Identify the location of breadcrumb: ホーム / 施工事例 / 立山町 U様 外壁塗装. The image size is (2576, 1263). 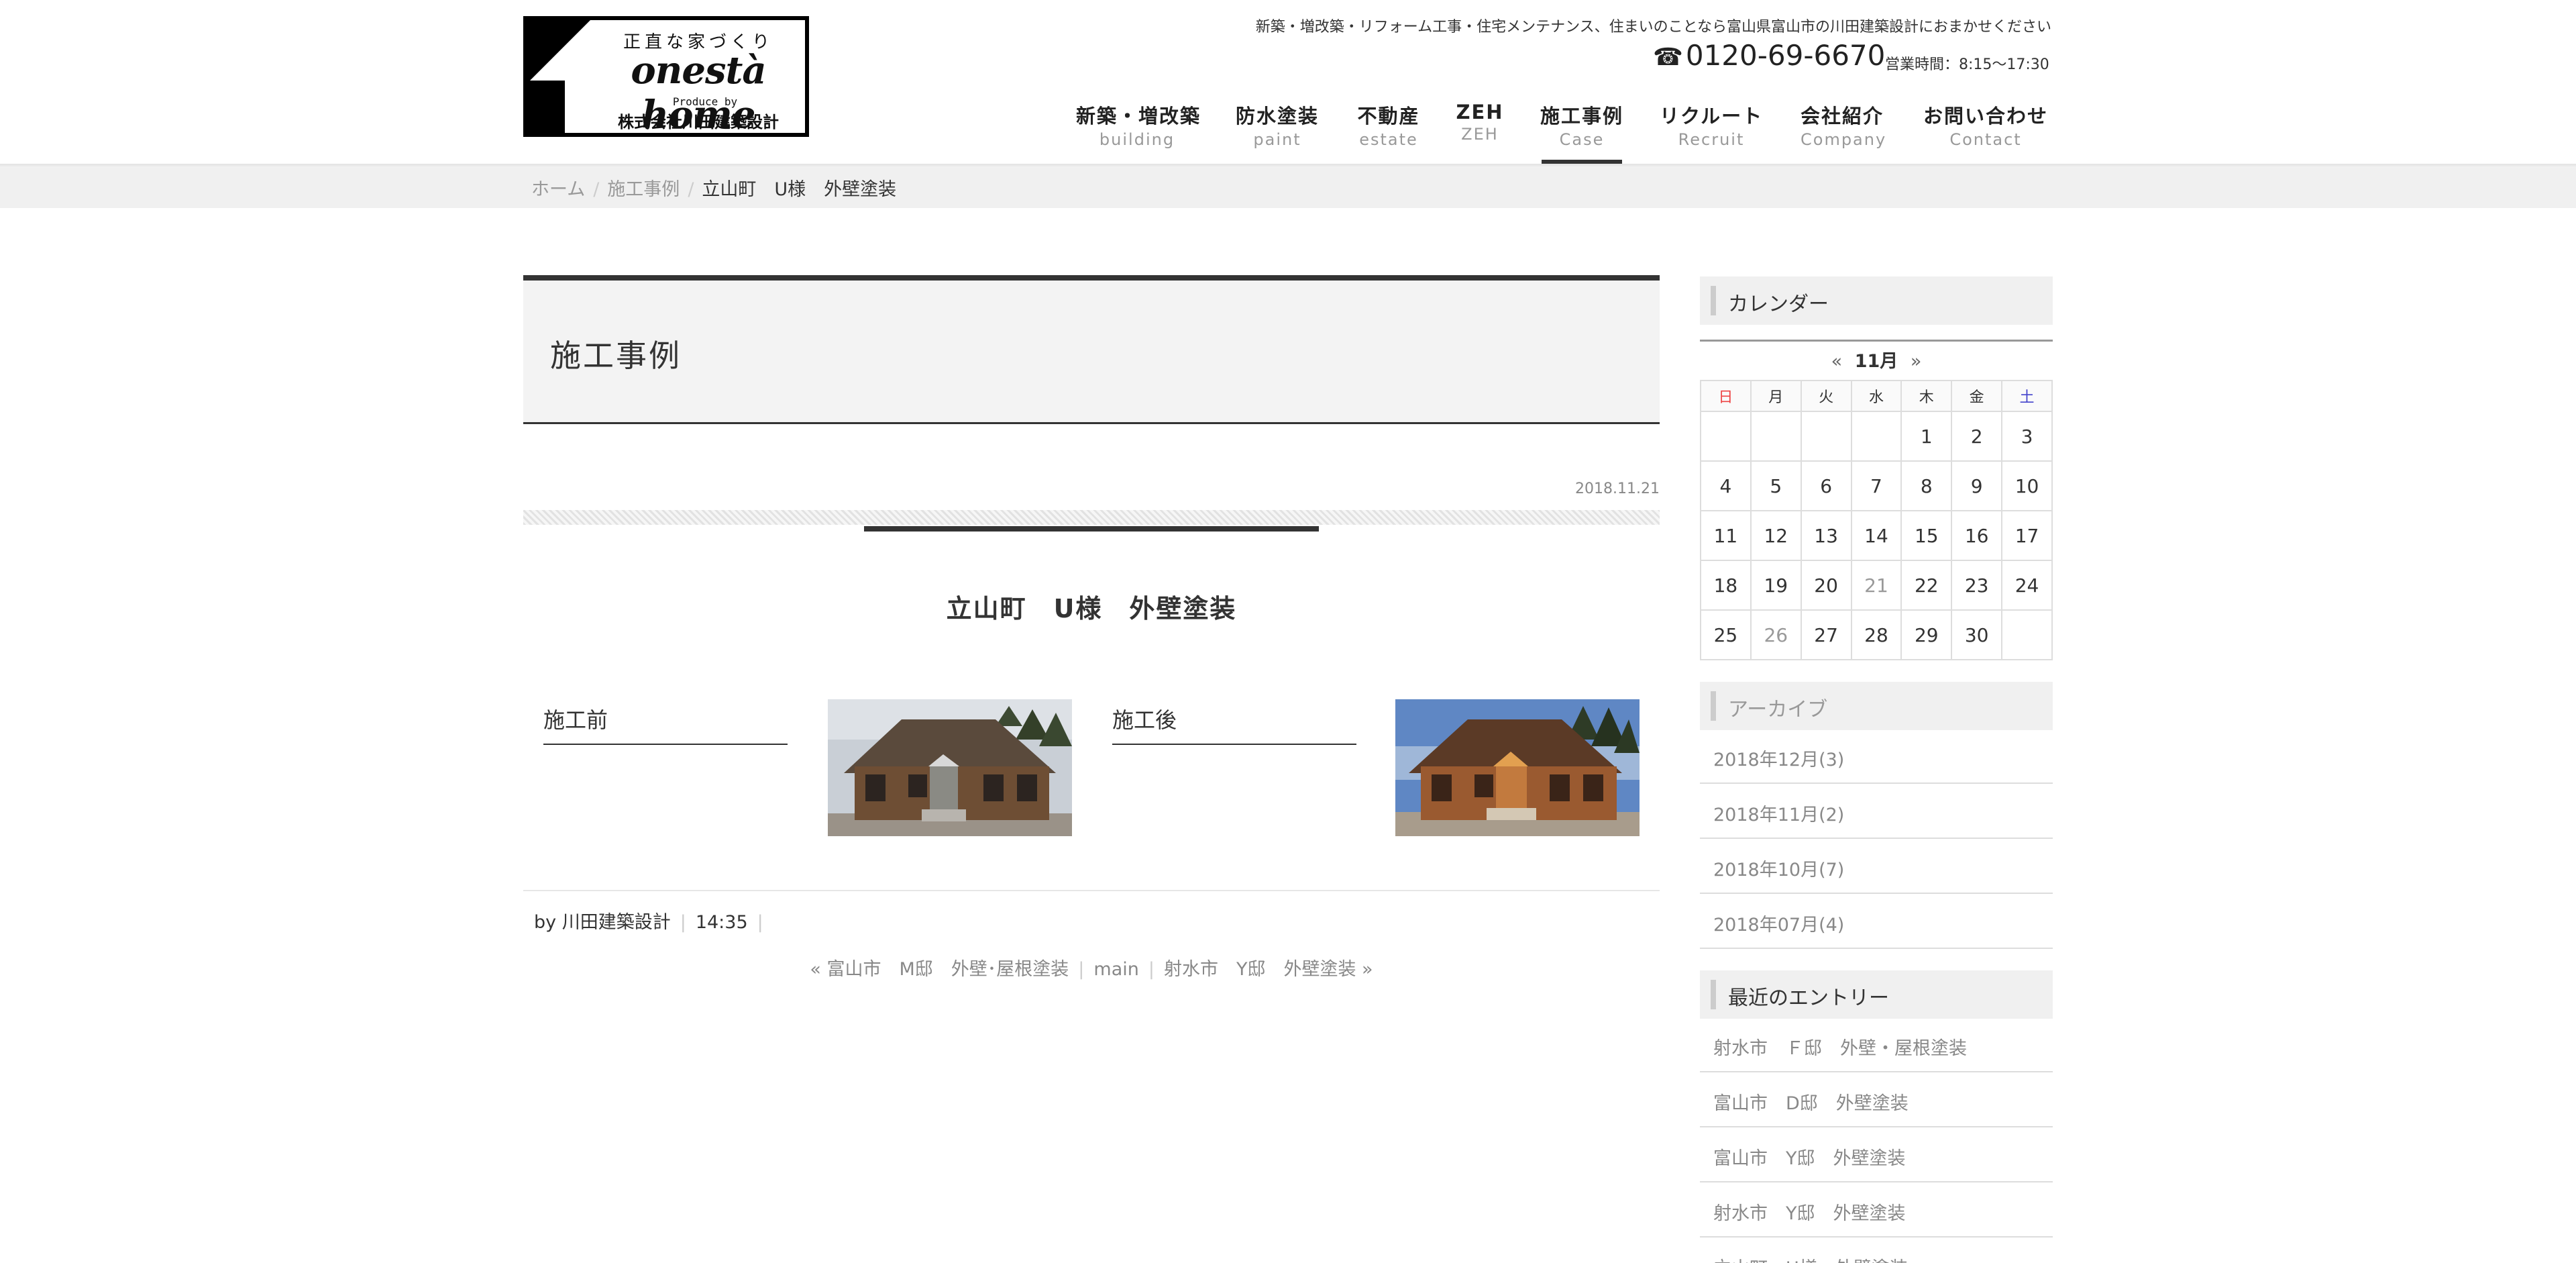
(713, 188).